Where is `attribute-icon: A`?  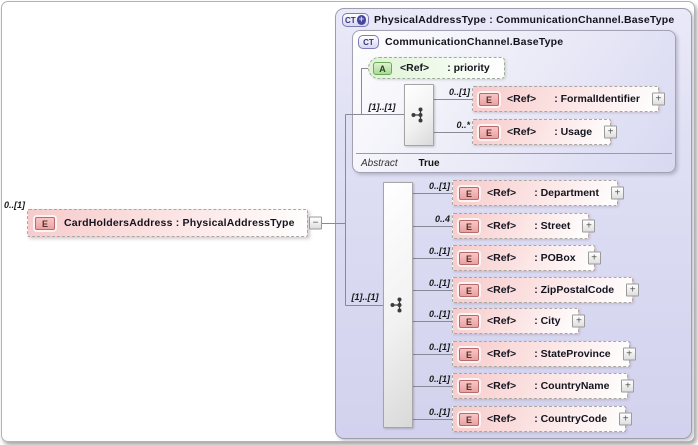 attribute-icon: A is located at coordinates (382, 68).